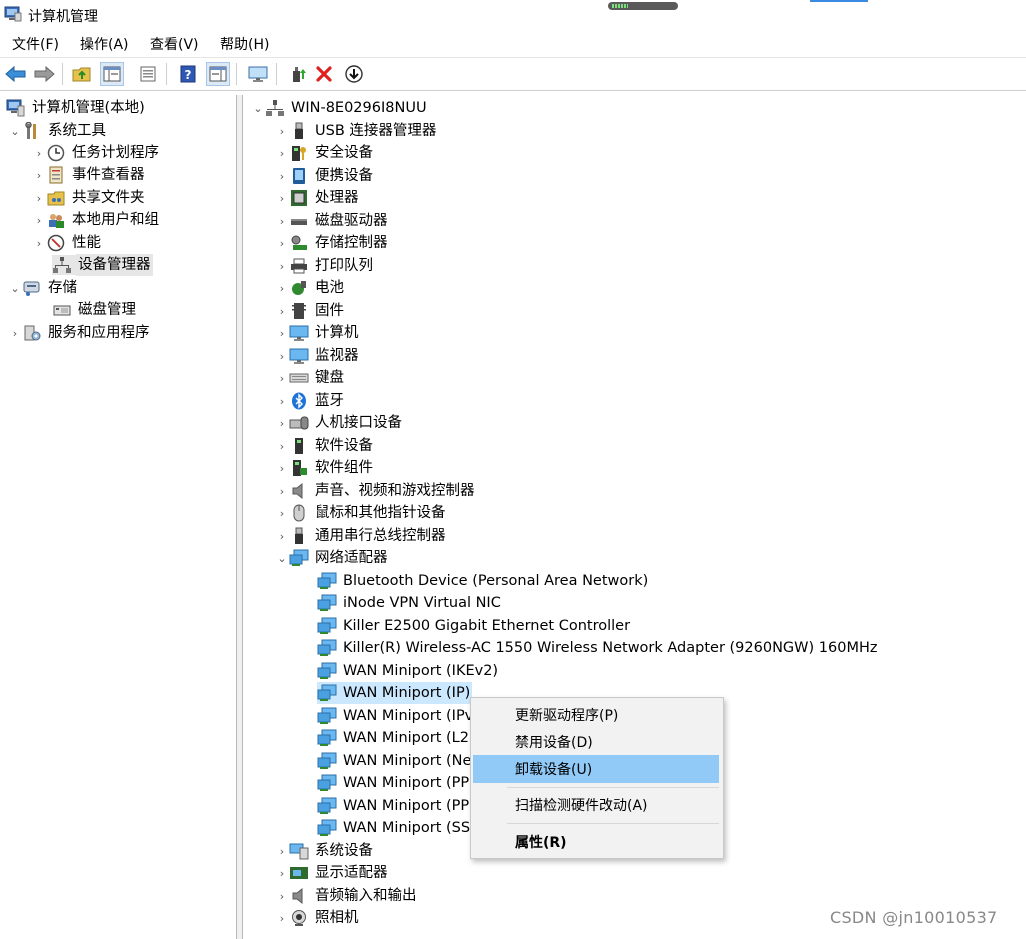 Image resolution: width=1026 pixels, height=939 pixels. Describe the element at coordinates (325, 176) in the screenshot. I see `tree-item-category: › 便携设备` at that location.